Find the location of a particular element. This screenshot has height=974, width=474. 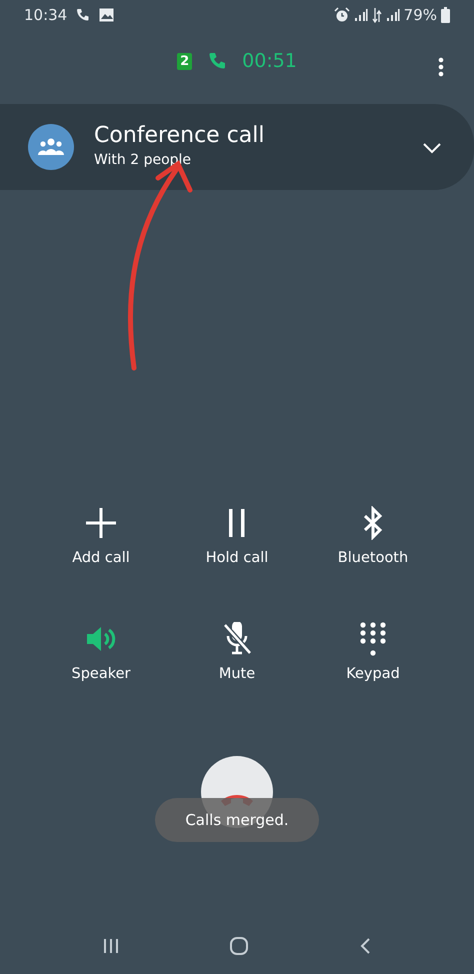

battery-text: 79% is located at coordinates (420, 15).